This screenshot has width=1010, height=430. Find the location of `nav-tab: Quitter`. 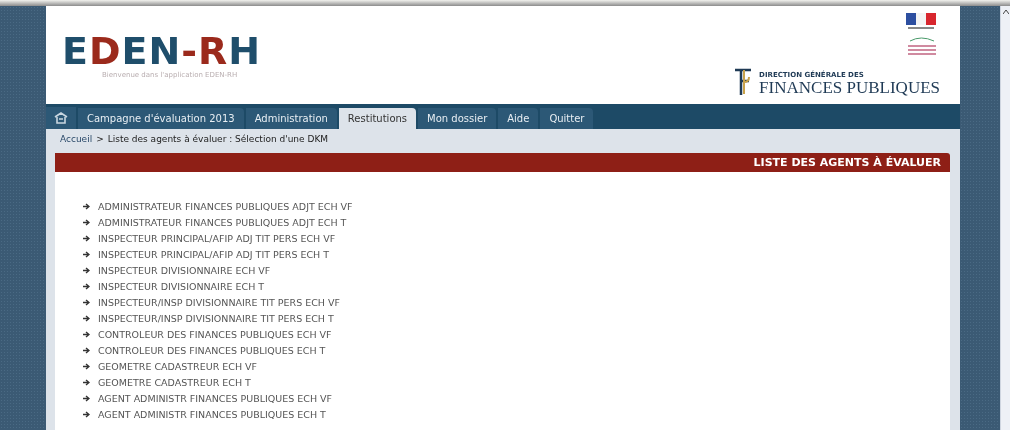

nav-tab: Quitter is located at coordinates (567, 118).